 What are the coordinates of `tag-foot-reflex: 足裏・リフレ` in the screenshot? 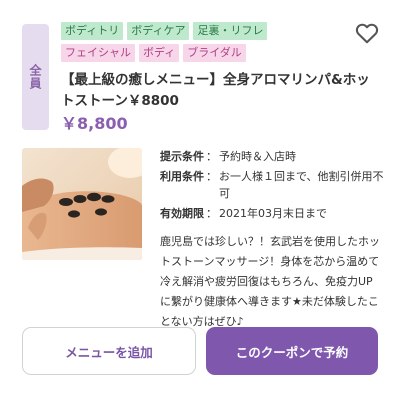 It's located at (230, 31).